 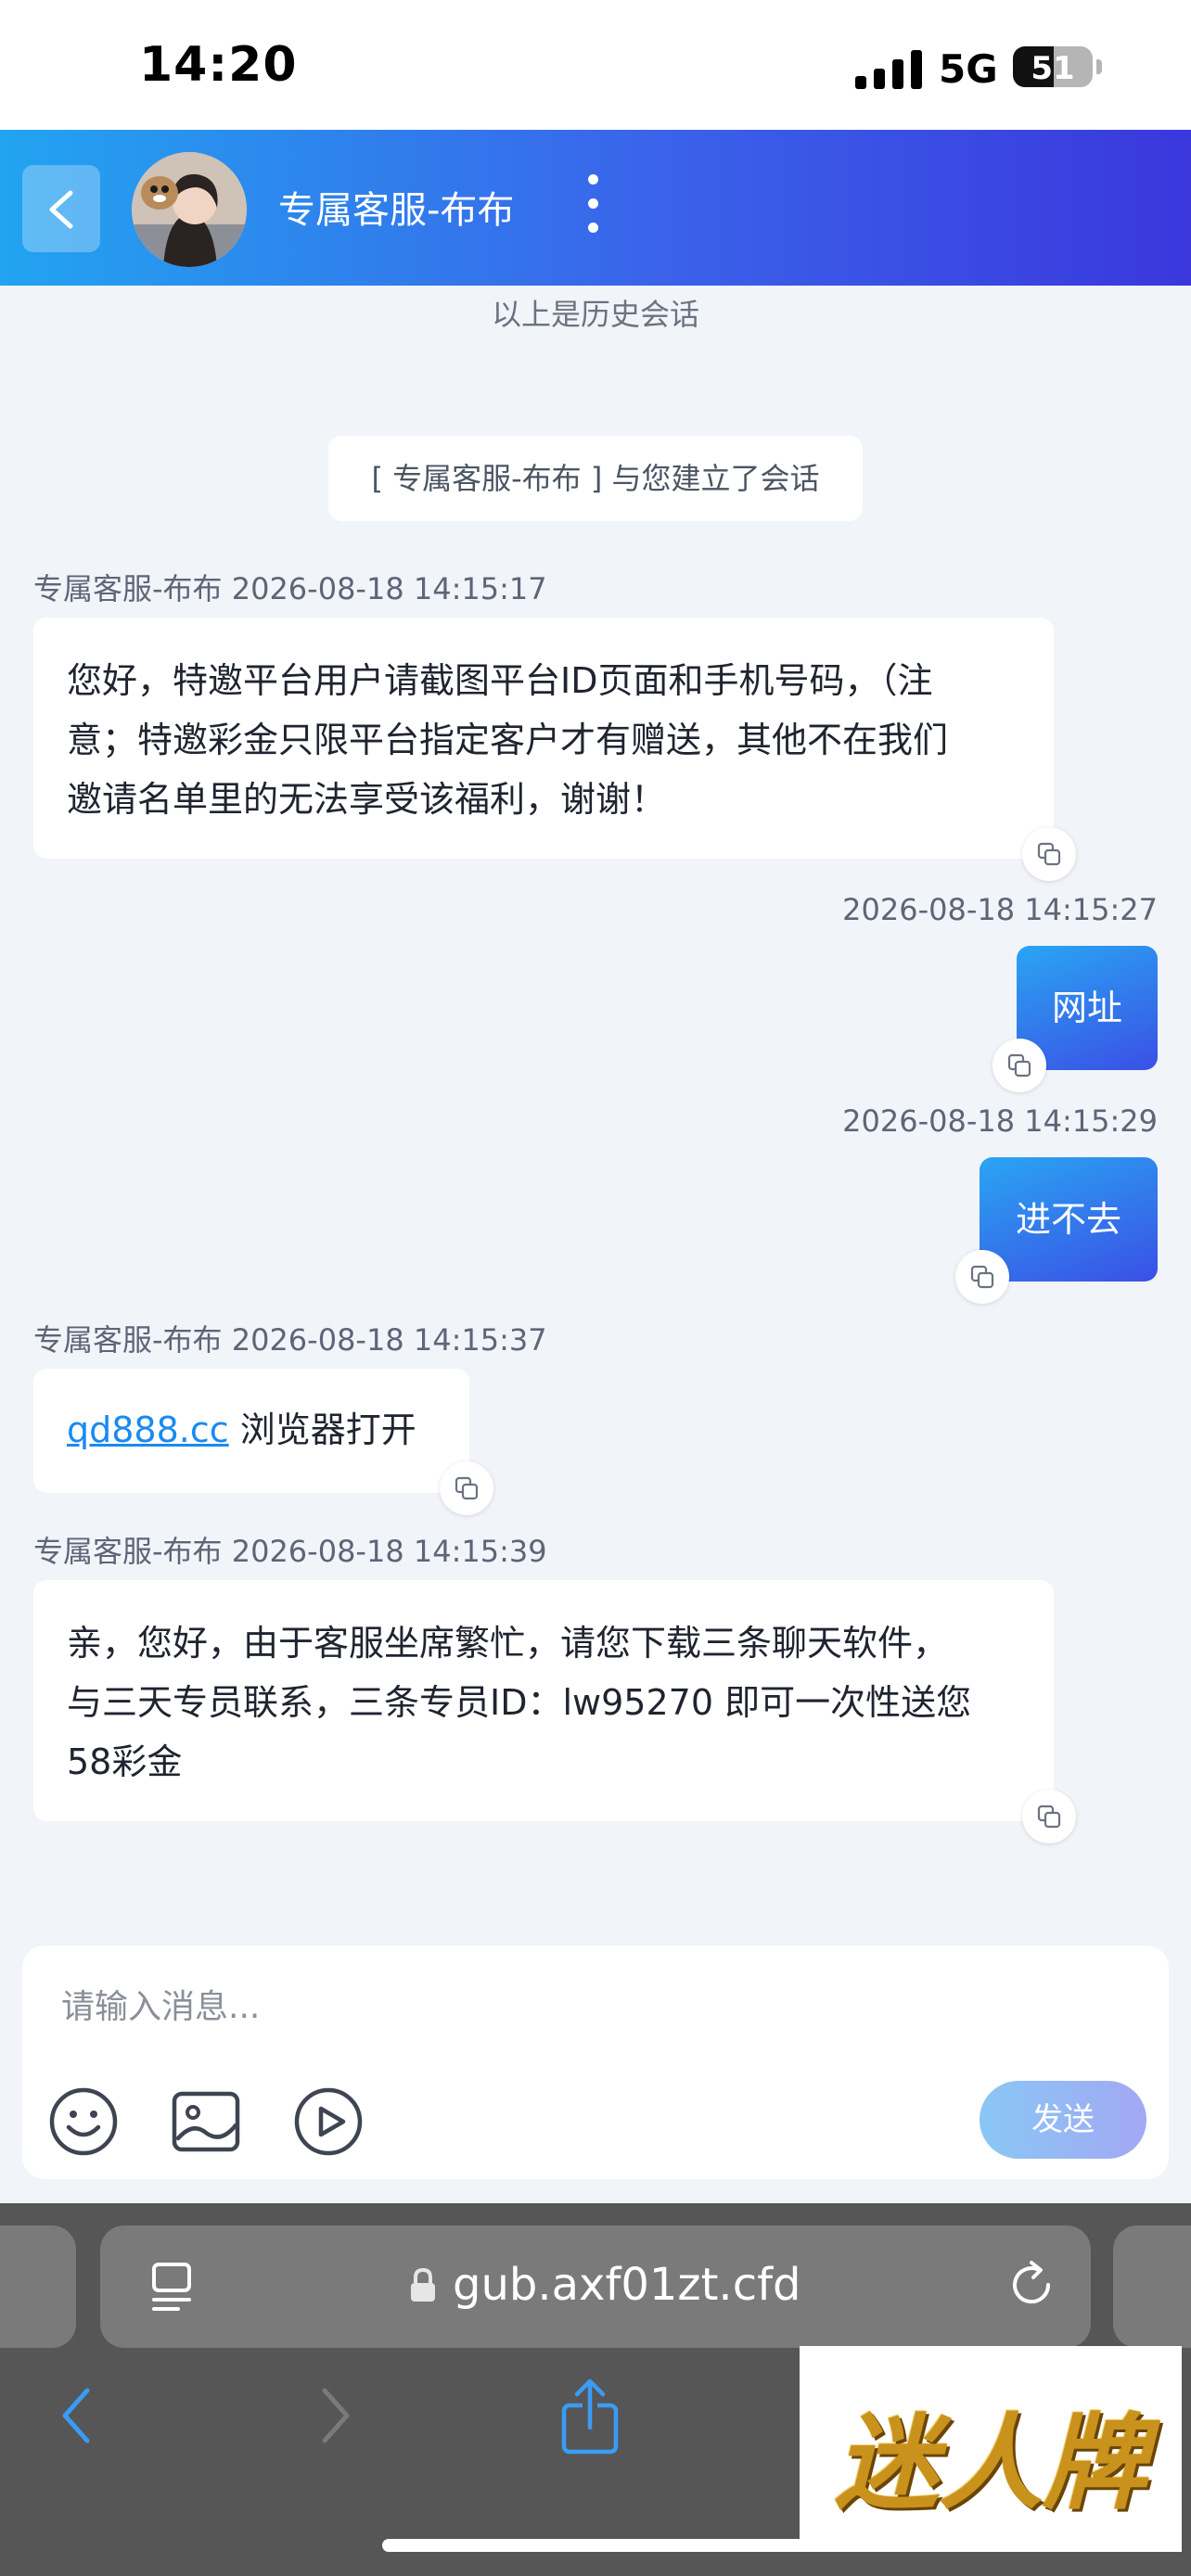 I want to click on battery-icon: 51, so click(x=1053, y=66).